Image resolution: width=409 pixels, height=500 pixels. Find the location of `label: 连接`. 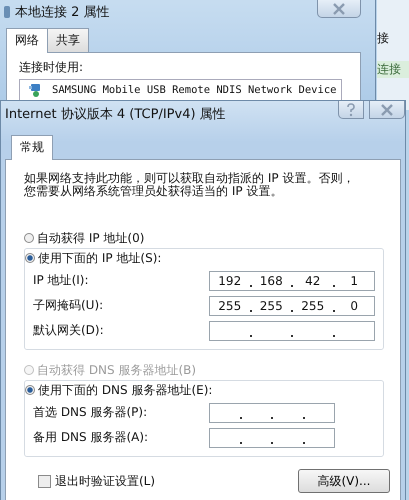

label: 连接 is located at coordinates (393, 69).